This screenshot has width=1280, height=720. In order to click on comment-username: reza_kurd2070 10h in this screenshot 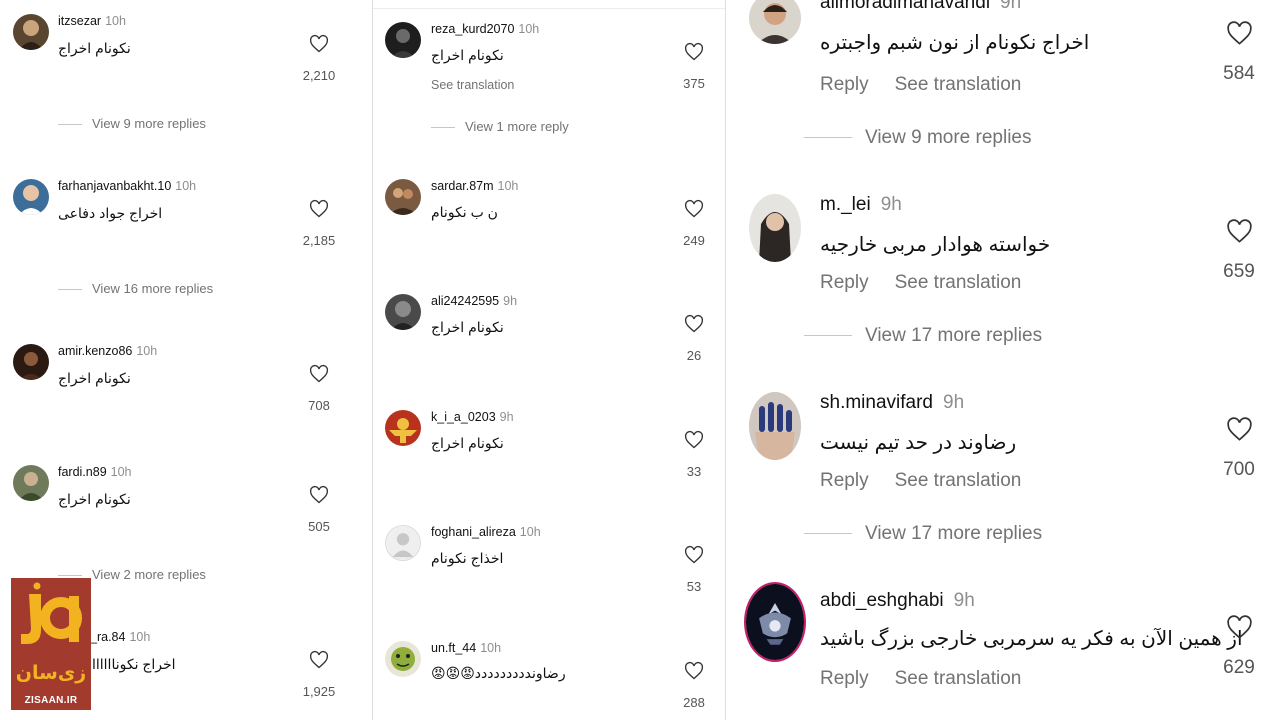, I will do `click(485, 29)`.